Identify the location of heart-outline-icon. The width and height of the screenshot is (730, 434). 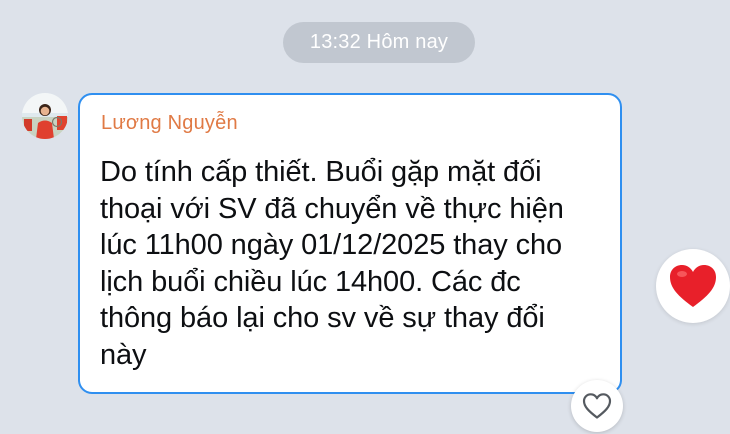
(597, 406).